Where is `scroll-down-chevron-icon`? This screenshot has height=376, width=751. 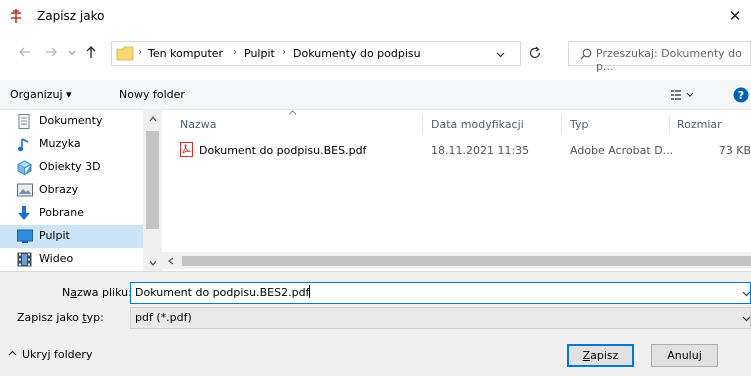 scroll-down-chevron-icon is located at coordinates (153, 263).